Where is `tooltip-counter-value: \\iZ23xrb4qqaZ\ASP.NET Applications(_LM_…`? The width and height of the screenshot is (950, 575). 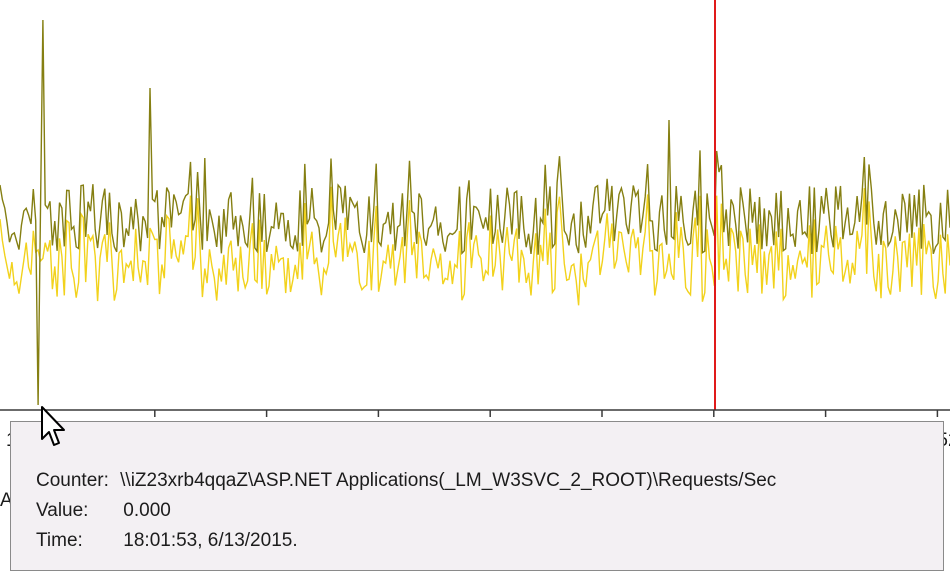
tooltip-counter-value: \\iZ23xrb4qqaZ\ASP.NET Applications(_LM_… is located at coordinates (448, 480).